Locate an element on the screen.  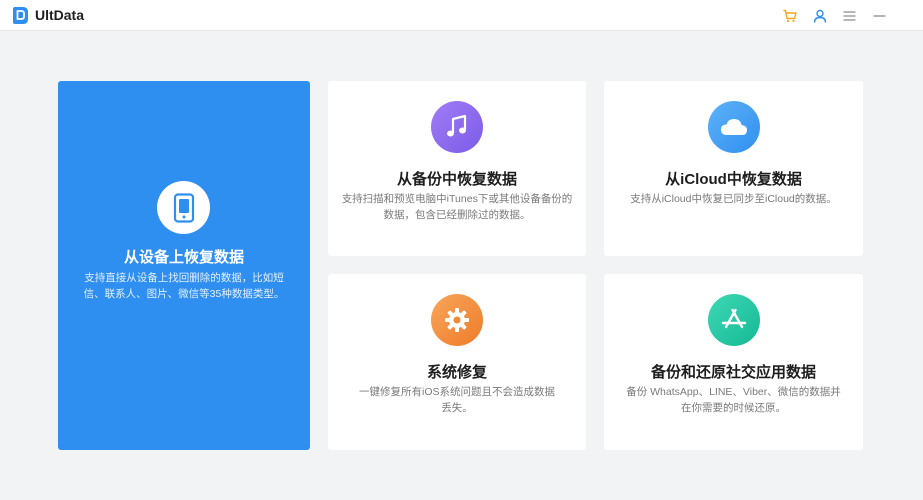
music-note-icon is located at coordinates (457, 125).